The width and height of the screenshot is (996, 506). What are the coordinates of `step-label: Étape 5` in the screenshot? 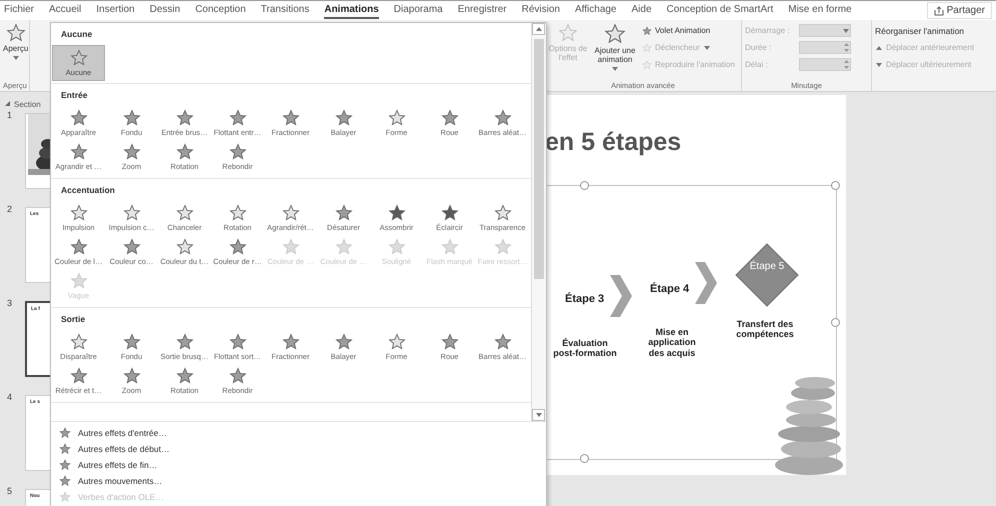 It's located at (767, 266).